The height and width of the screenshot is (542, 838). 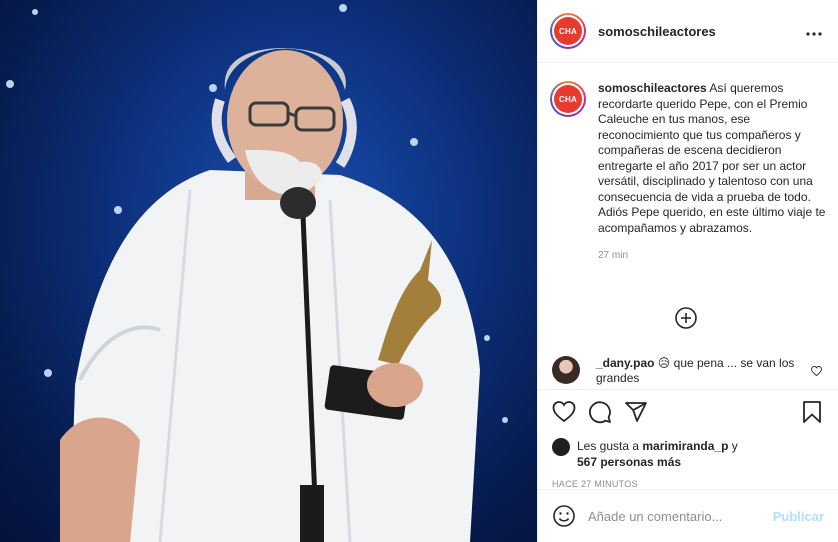 What do you see at coordinates (812, 412) in the screenshot?
I see `bookmark-icon` at bounding box center [812, 412].